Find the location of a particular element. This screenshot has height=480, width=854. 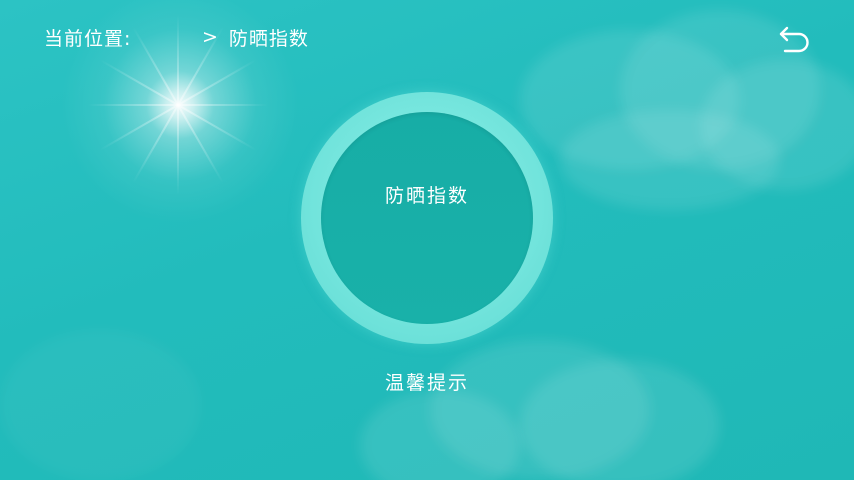

sunscreen-index-title: 防晒指数 is located at coordinates (426, 196).